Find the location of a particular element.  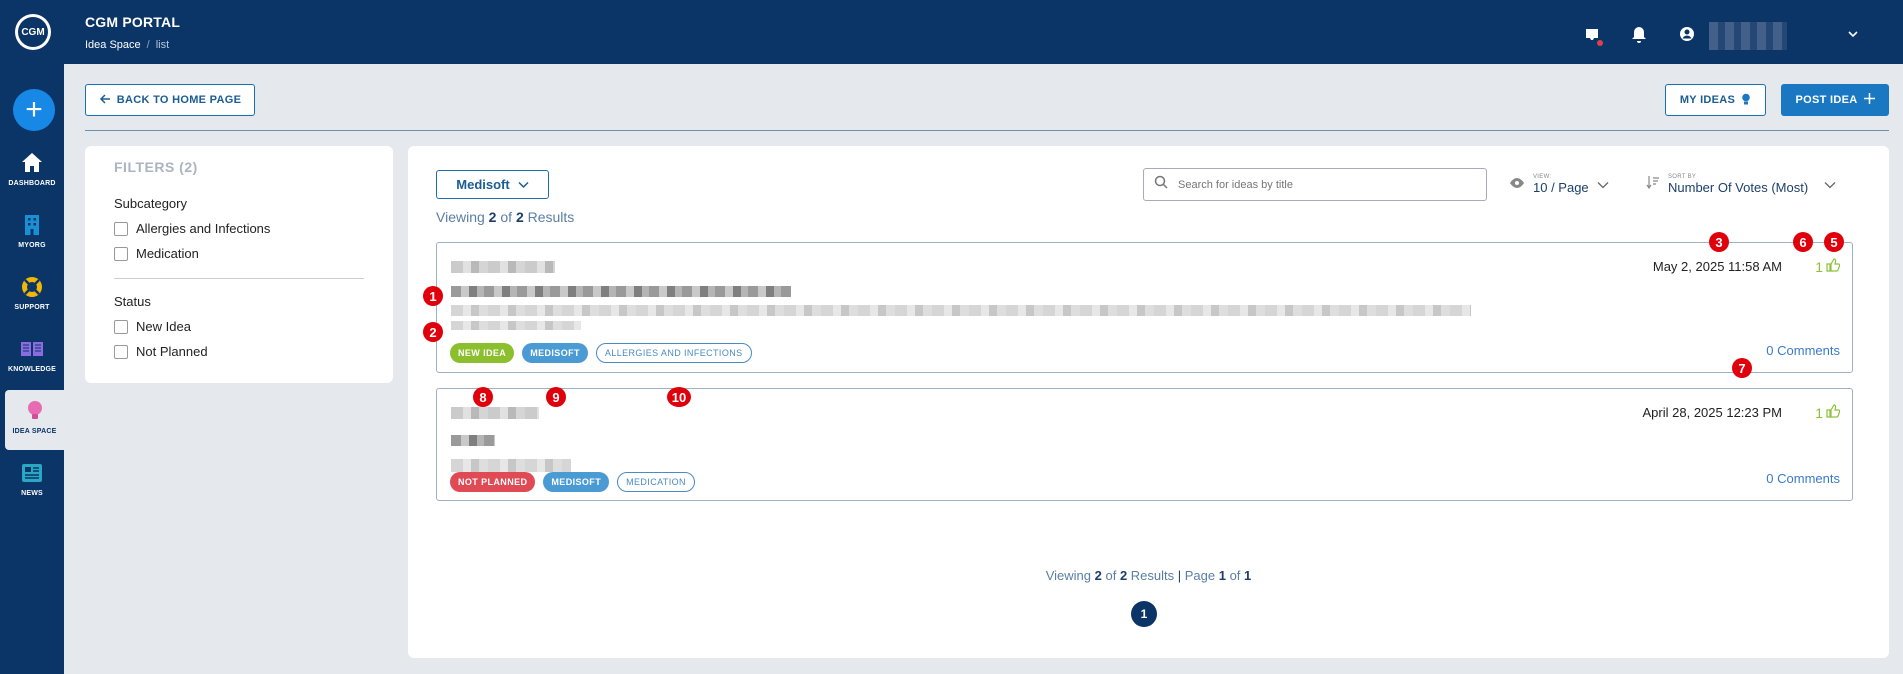

sort-value: Number Of Votes (Most) is located at coordinates (1738, 187).